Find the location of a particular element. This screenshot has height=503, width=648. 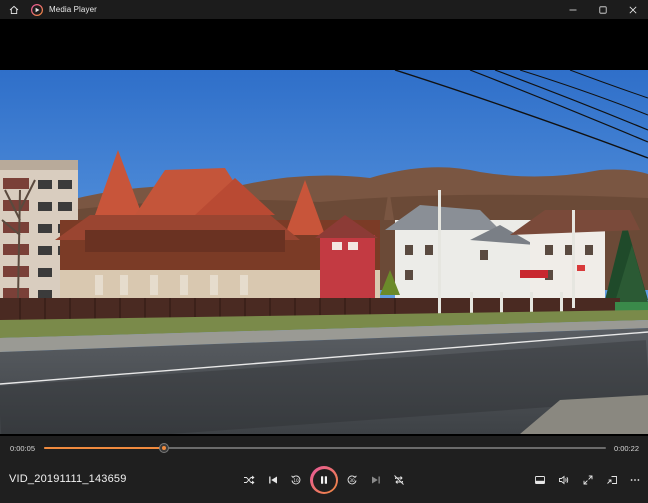

home-icon is located at coordinates (14, 9).